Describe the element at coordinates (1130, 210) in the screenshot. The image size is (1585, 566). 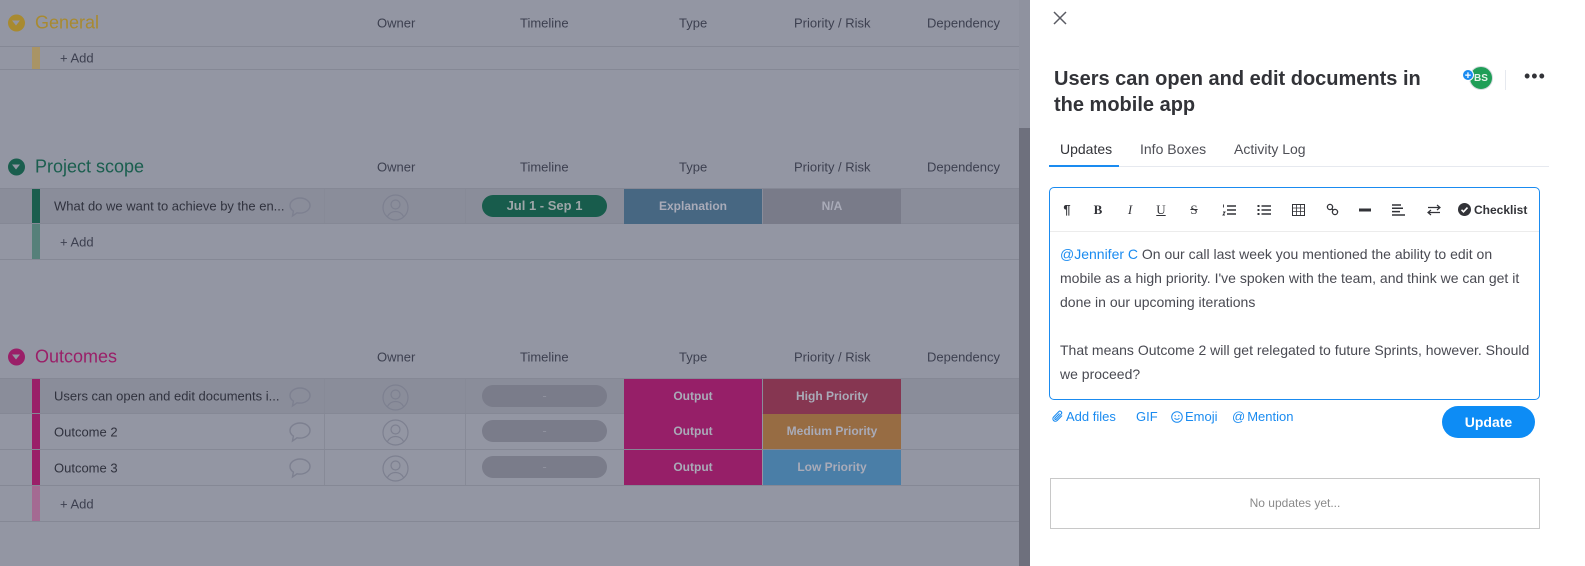
I see `italic-icon: I` at that location.